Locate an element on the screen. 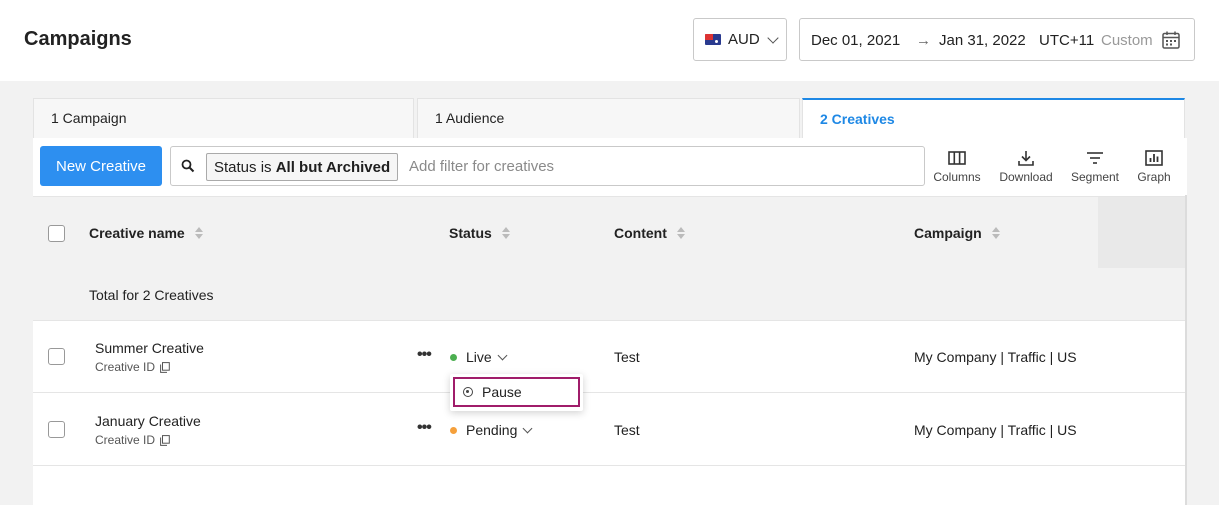 This screenshot has height=505, width=1219. currency-selector: AUD is located at coordinates (740, 39).